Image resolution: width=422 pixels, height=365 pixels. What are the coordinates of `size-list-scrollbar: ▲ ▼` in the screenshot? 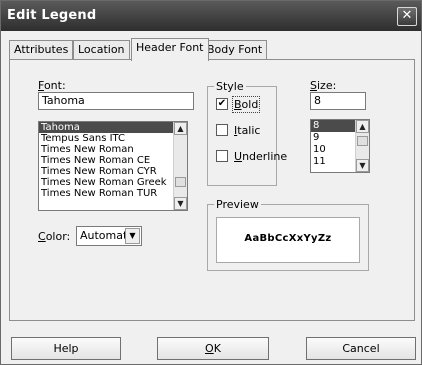 It's located at (362, 146).